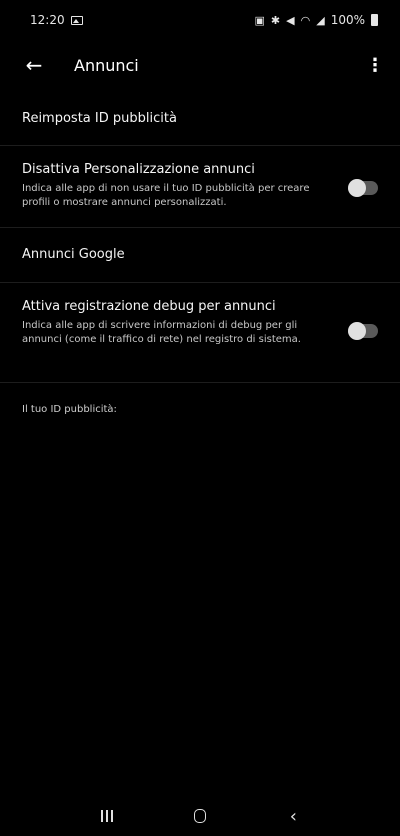 Image resolution: width=400 pixels, height=836 pixels. I want to click on more-vert-icon: ⋮, so click(375, 65).